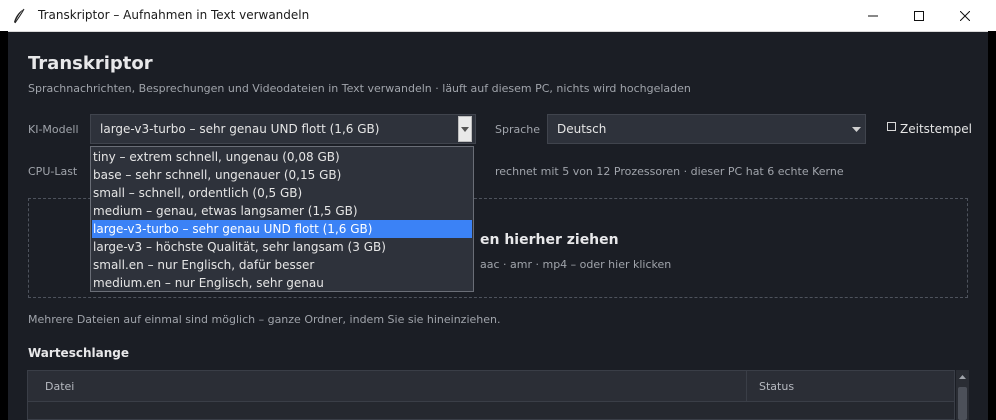 The height and width of the screenshot is (420, 996). I want to click on language-select-value: Deutsch, so click(582, 129).